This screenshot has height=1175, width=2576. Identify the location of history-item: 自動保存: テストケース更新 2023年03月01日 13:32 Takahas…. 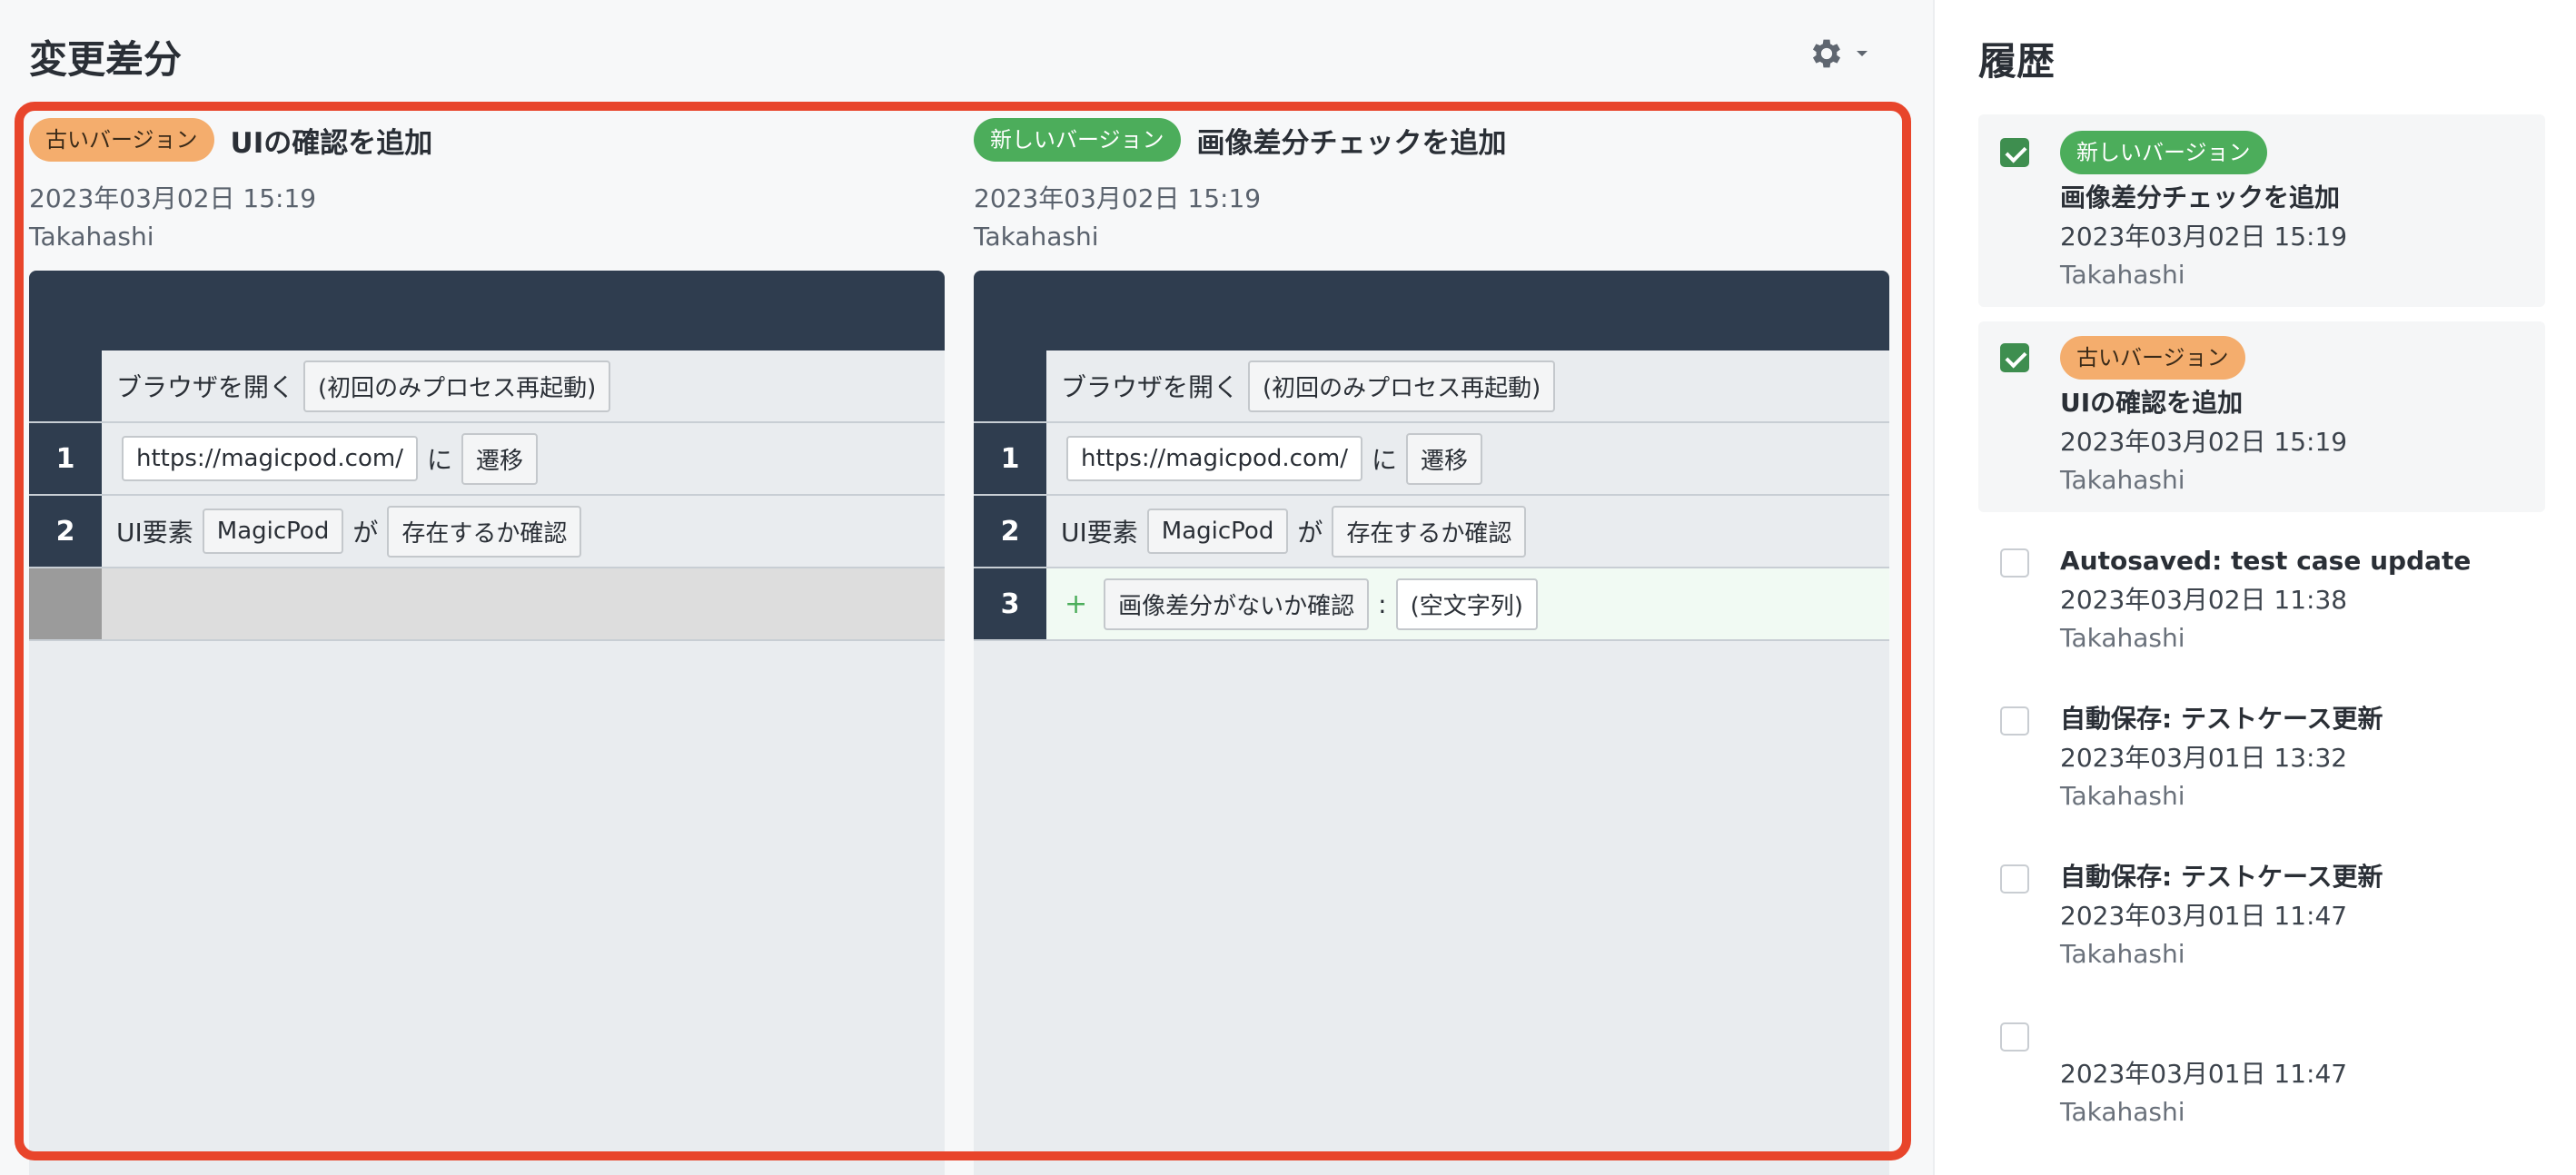
(2261, 765).